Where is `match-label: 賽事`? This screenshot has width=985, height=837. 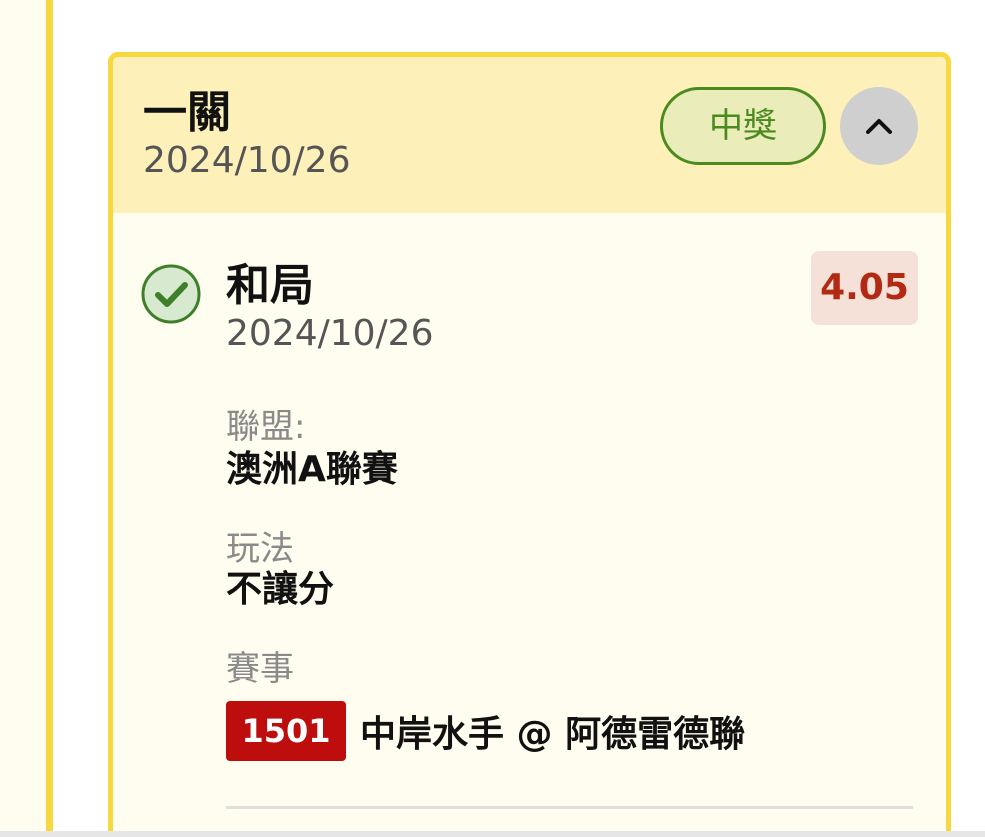
match-label: 賽事 is located at coordinates (260, 669).